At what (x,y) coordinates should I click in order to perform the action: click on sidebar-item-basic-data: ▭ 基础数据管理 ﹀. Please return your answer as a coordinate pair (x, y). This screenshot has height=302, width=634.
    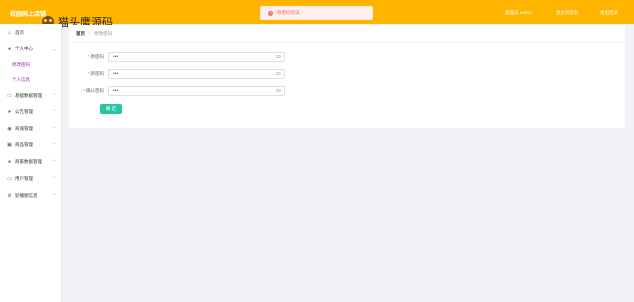
    Looking at the image, I should click on (31, 96).